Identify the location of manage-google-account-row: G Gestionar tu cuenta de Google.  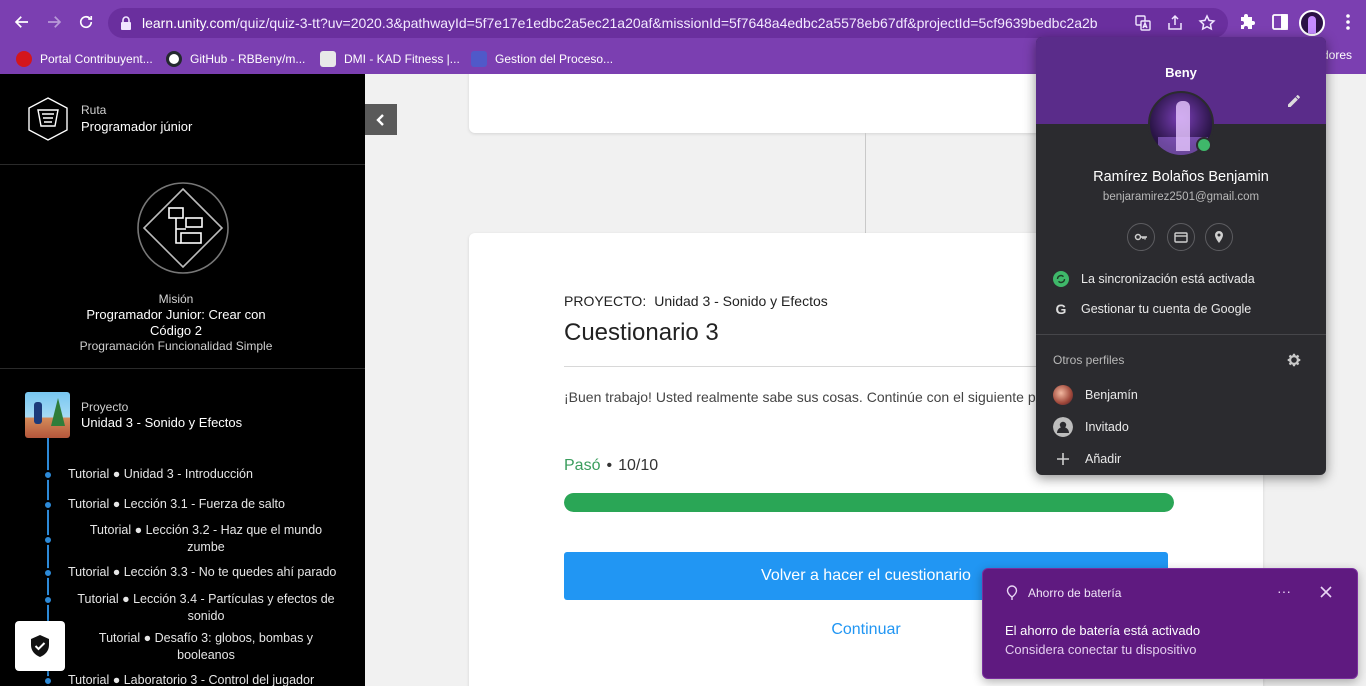
(1181, 309).